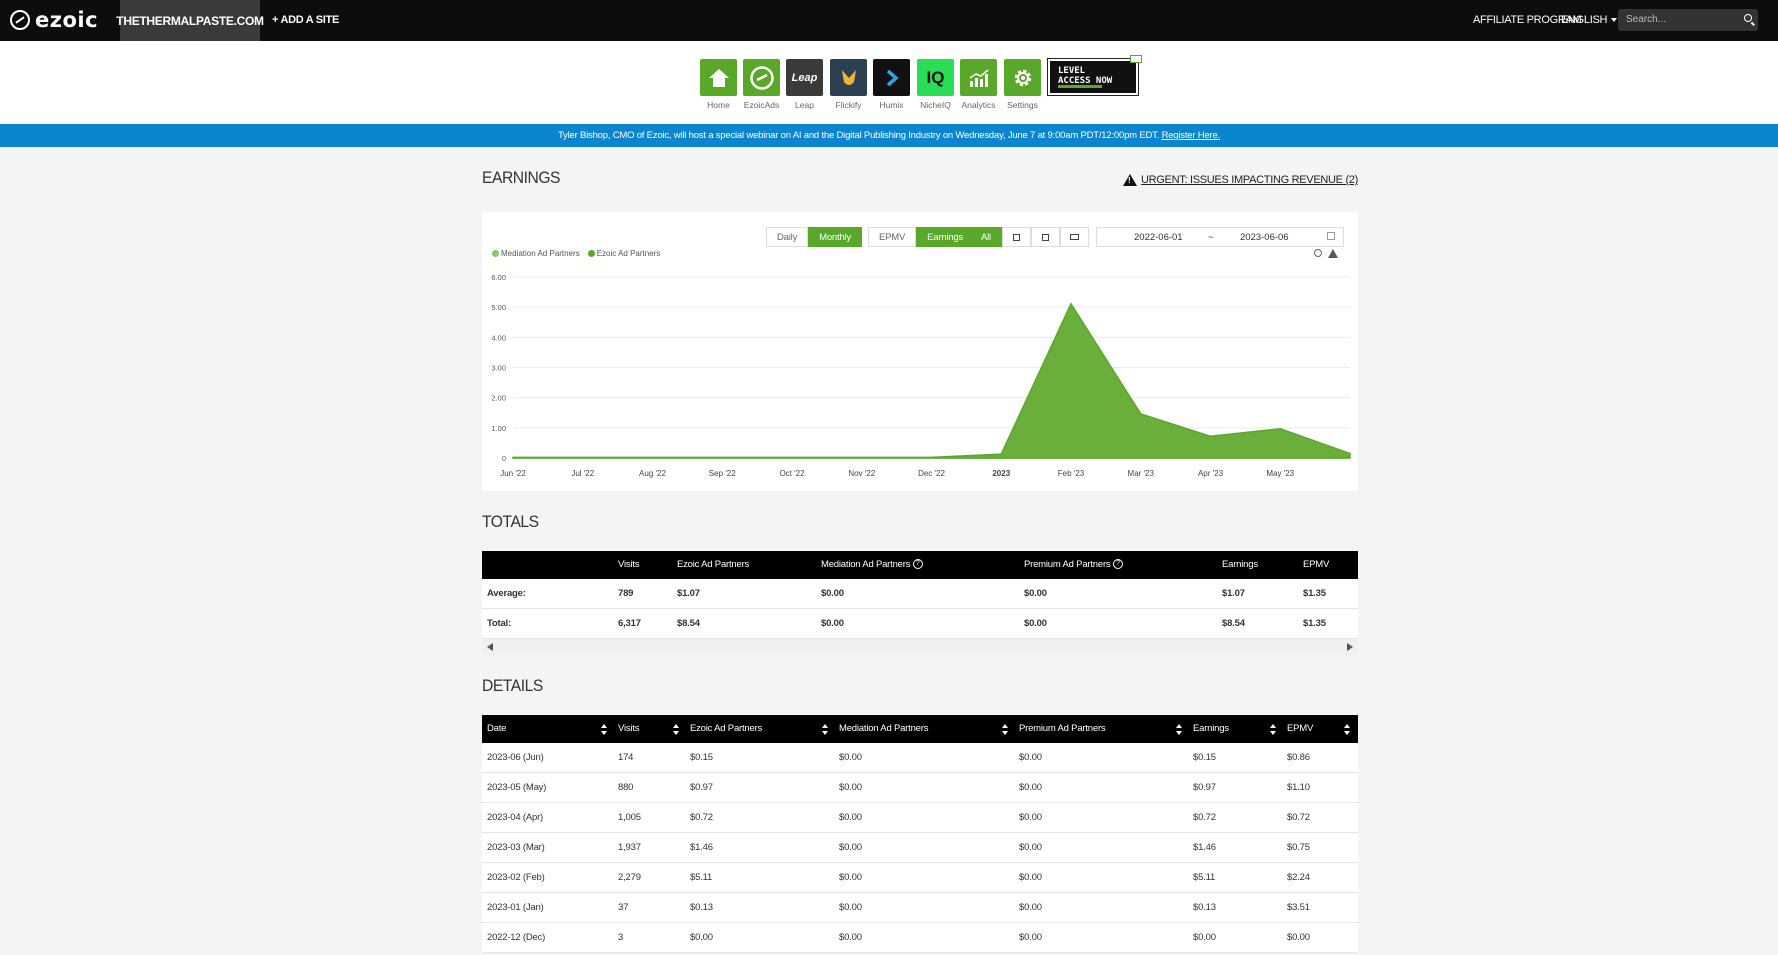 This screenshot has width=1778, height=955. Describe the element at coordinates (883, 729) in the screenshot. I see `col-mediation-ad-partners: Mediation Ad Partners` at that location.